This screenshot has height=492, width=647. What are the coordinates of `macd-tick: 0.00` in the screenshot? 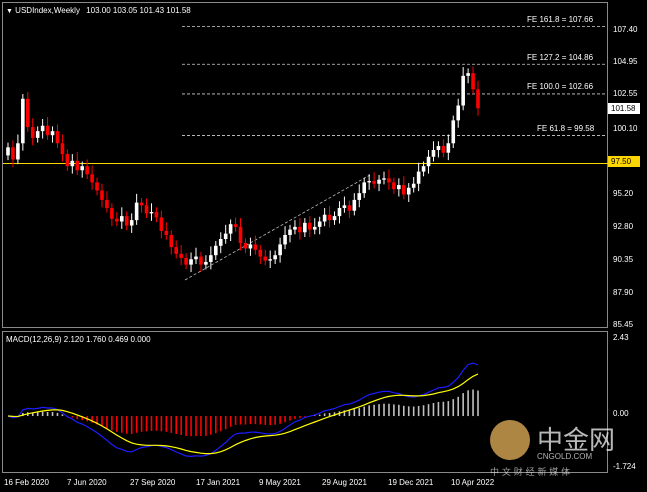 It's located at (621, 413).